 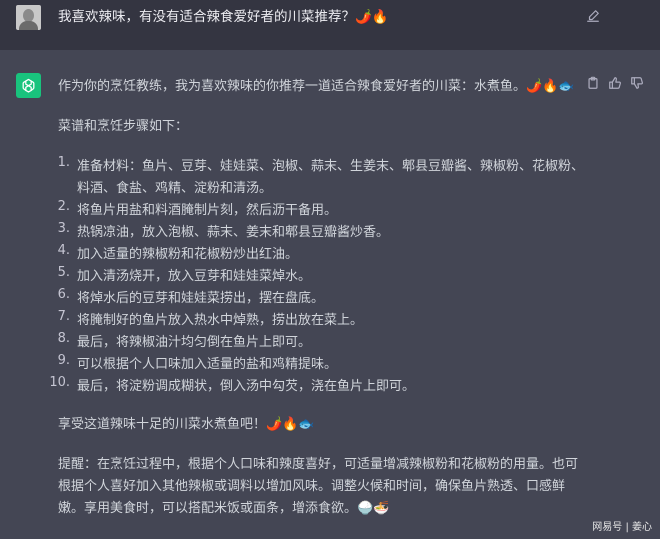 I want to click on step-text: 将腌制好的鱼片放入热水中焯熟，捞出放在菜上。, so click(x=220, y=320).